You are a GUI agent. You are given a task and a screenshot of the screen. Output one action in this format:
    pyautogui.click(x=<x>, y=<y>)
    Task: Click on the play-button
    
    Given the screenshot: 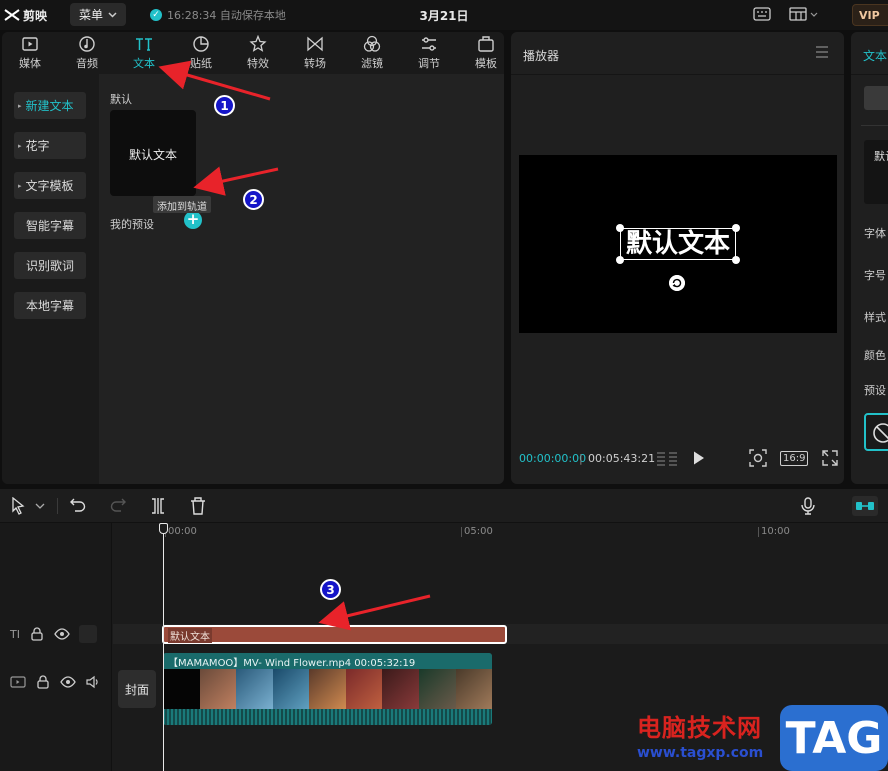 What is the action you would take?
    pyautogui.click(x=699, y=458)
    